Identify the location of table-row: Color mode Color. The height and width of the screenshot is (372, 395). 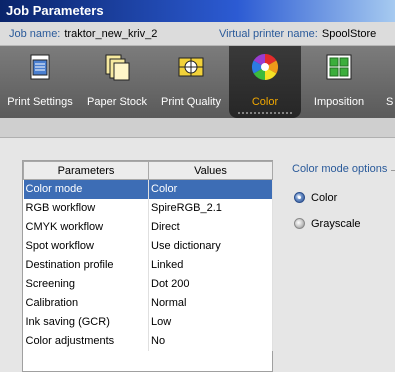
(148, 189).